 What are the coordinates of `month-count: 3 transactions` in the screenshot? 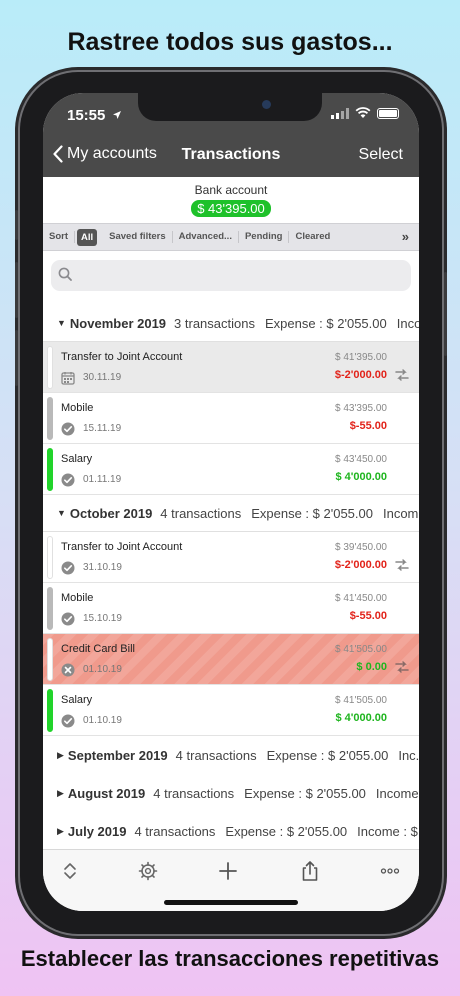 It's located at (214, 323).